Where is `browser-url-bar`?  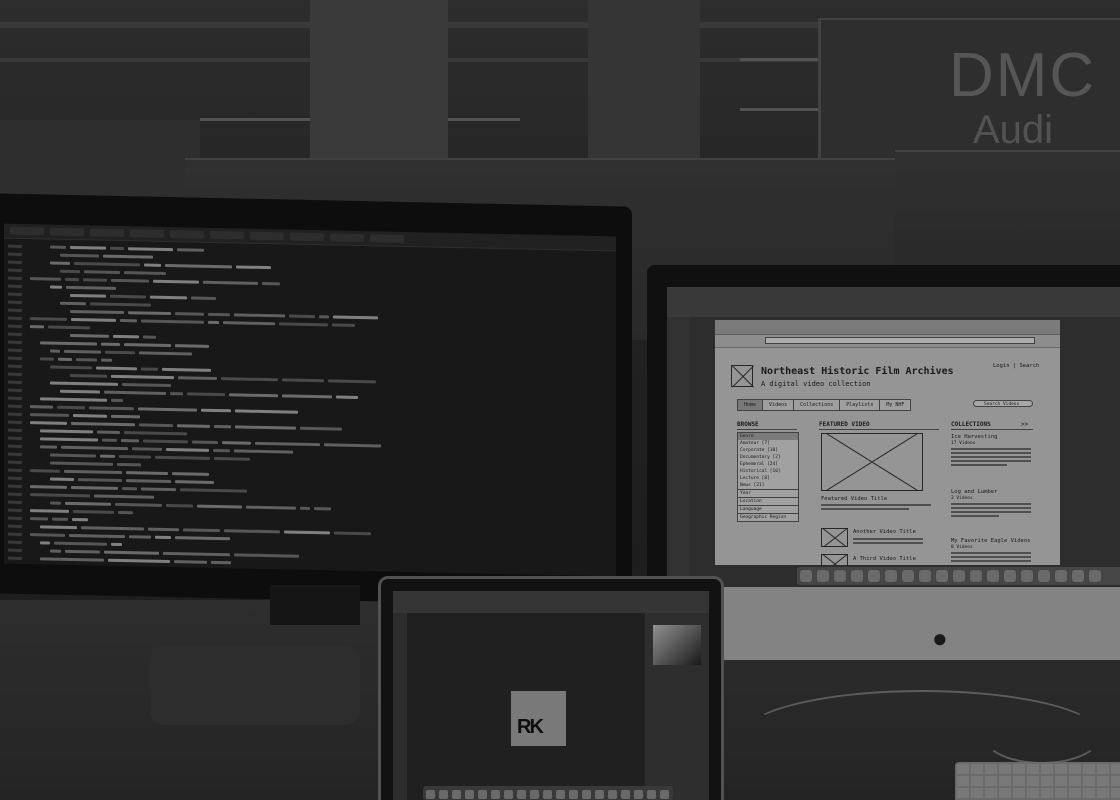
browser-url-bar is located at coordinates (887, 341).